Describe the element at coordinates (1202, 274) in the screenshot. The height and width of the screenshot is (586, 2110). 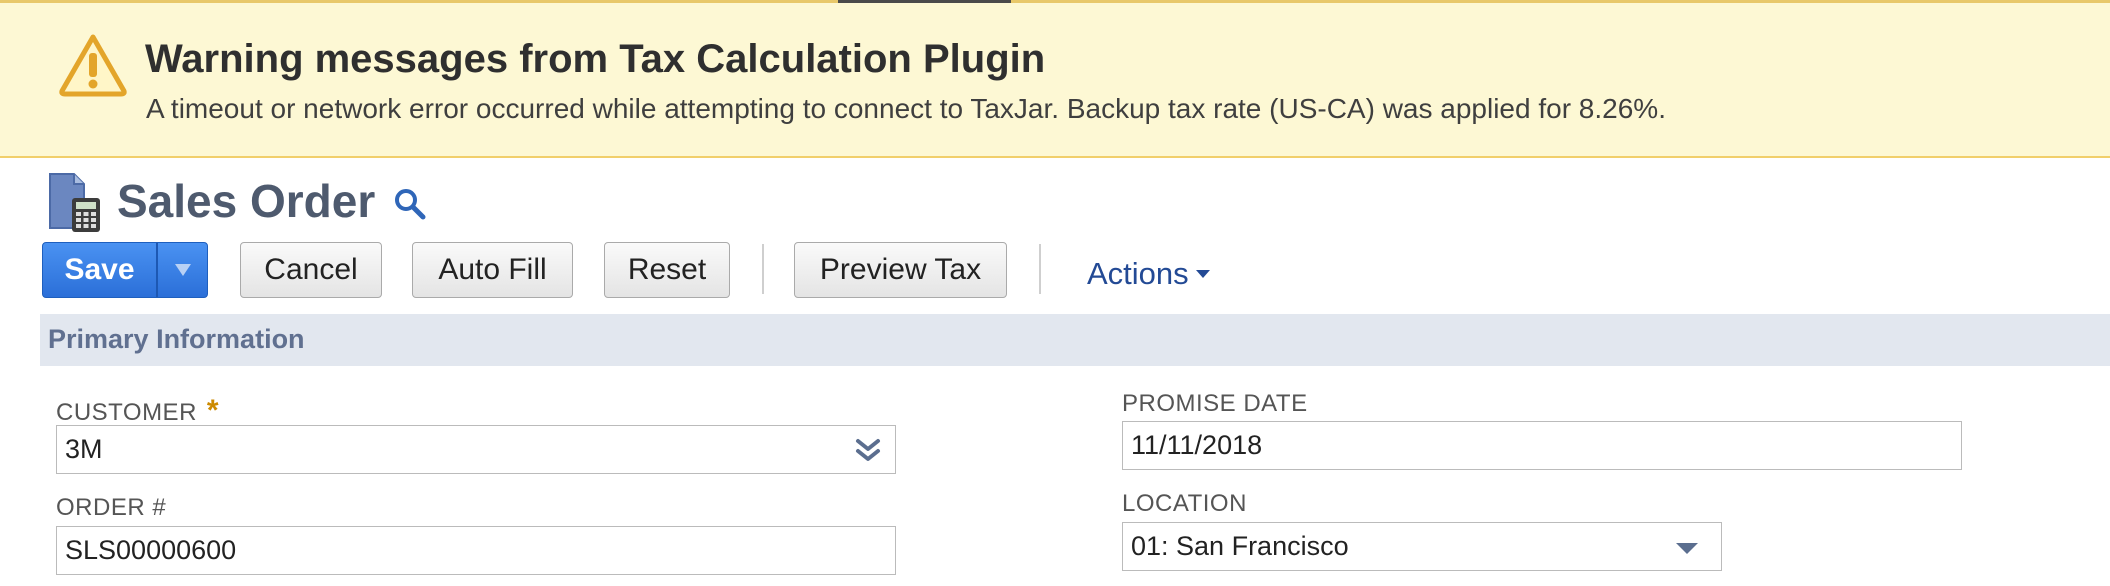
I see `caret-down-icon` at that location.